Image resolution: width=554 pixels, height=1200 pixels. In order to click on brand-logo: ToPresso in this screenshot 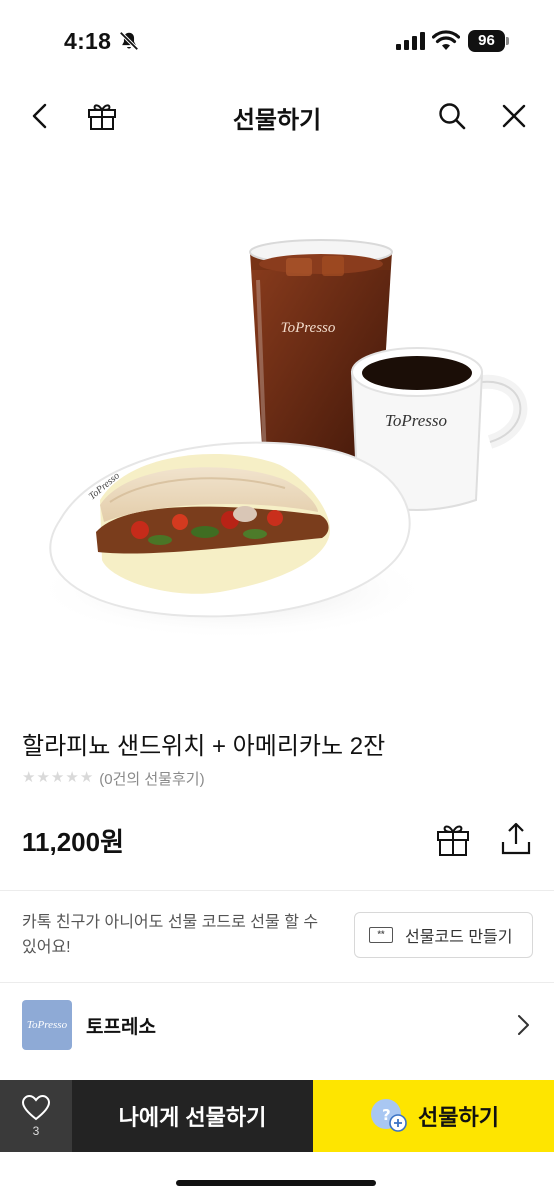, I will do `click(47, 1025)`.